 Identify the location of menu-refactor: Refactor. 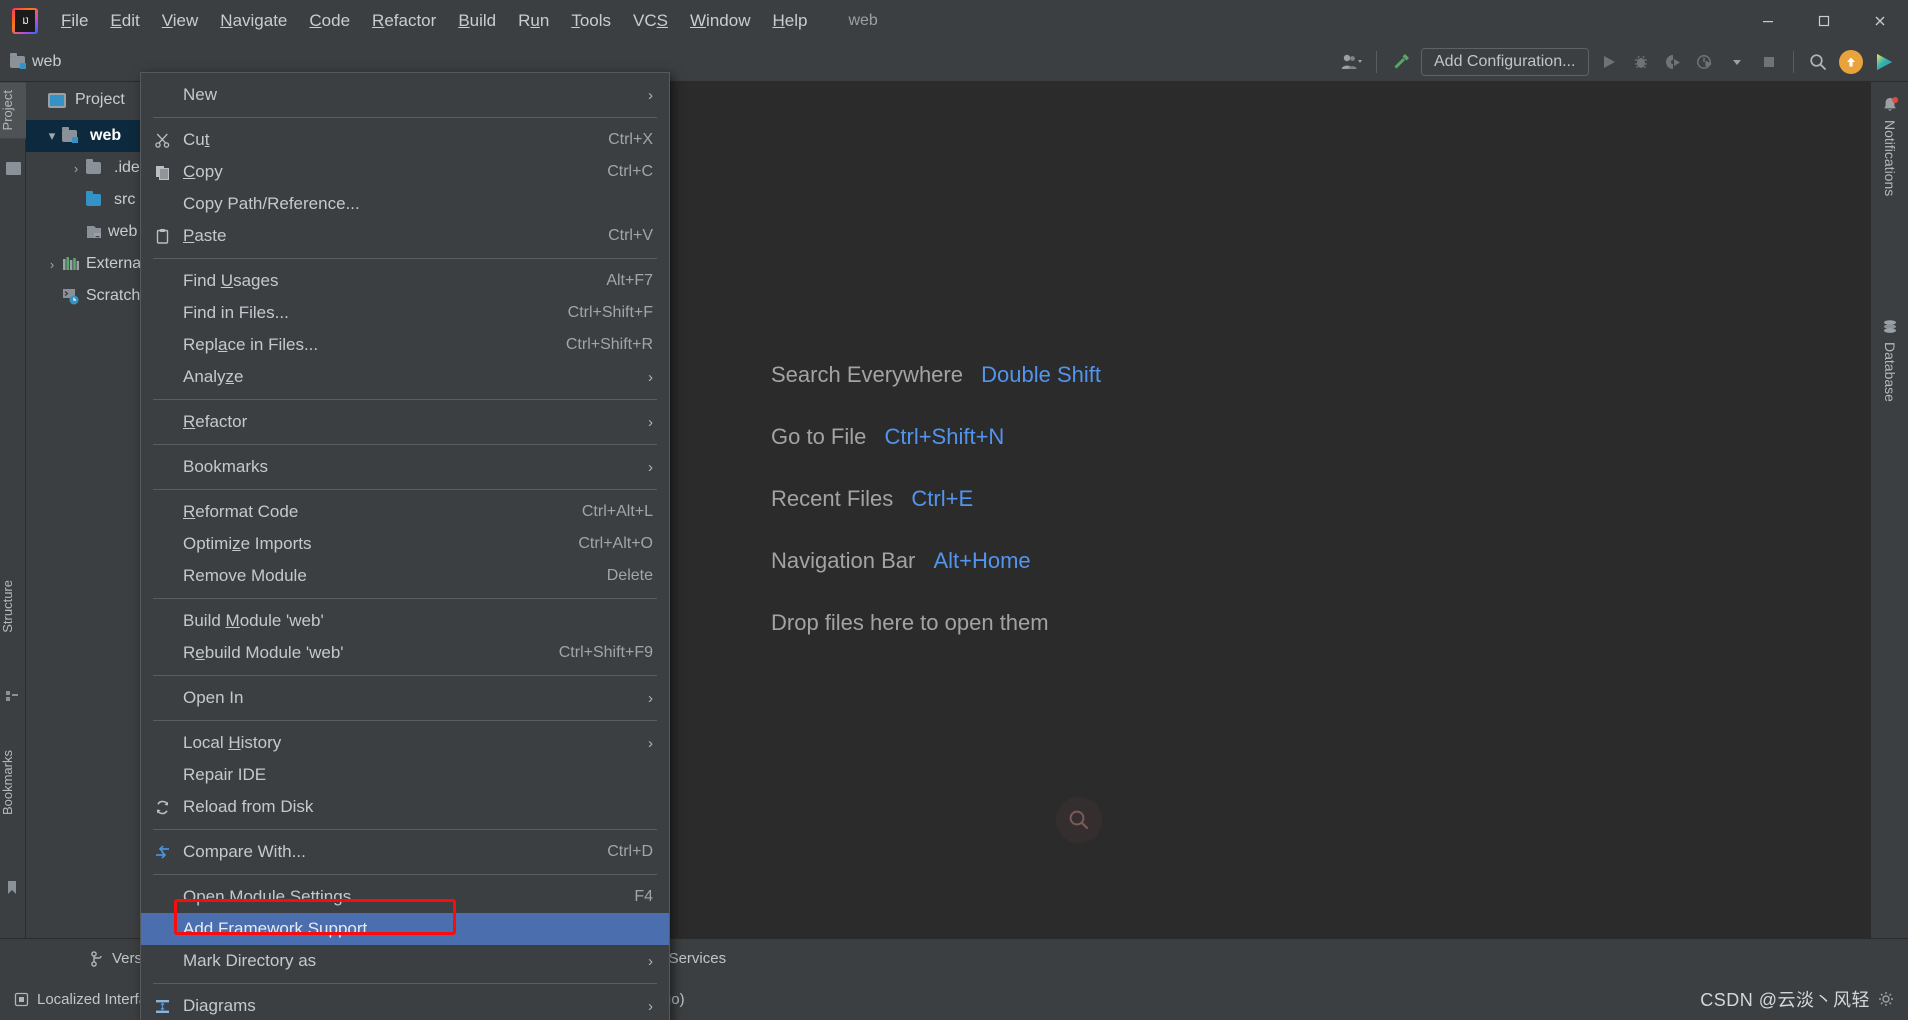
(404, 21).